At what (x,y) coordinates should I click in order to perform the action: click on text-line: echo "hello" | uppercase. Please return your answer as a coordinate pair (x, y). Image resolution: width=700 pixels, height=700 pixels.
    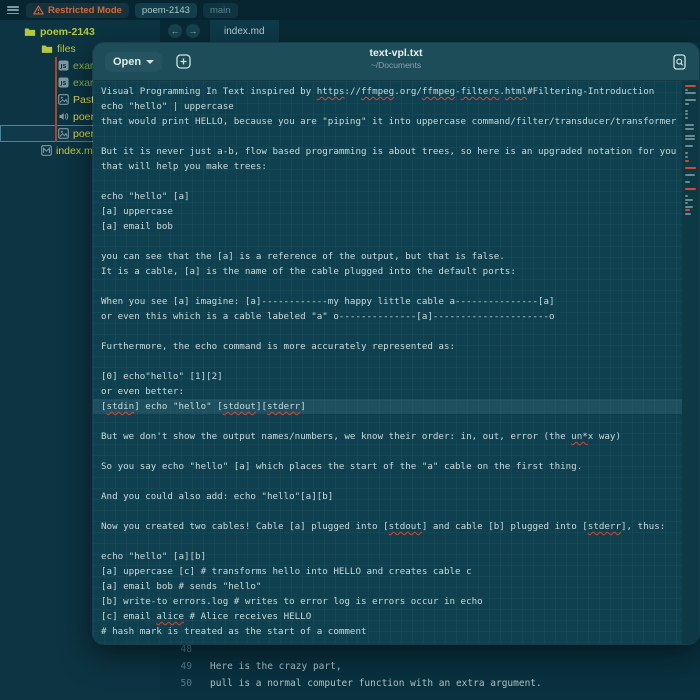
    Looking at the image, I should click on (387, 106).